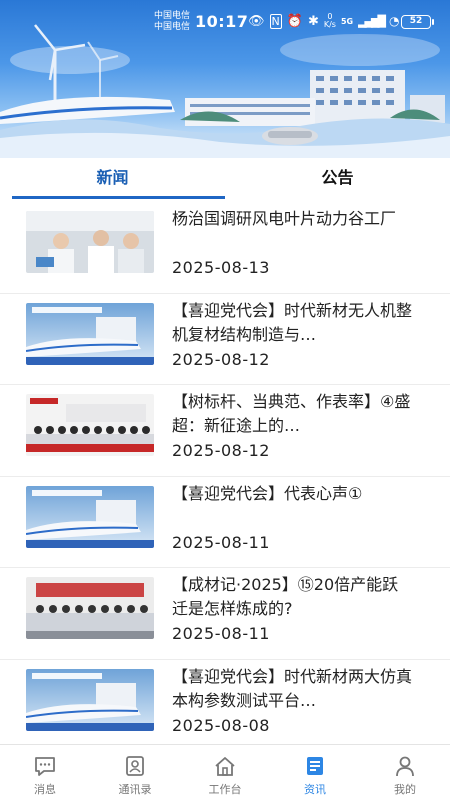 The image size is (450, 800). Describe the element at coordinates (225, 789) in the screenshot. I see `nav-label: 工作台` at that location.